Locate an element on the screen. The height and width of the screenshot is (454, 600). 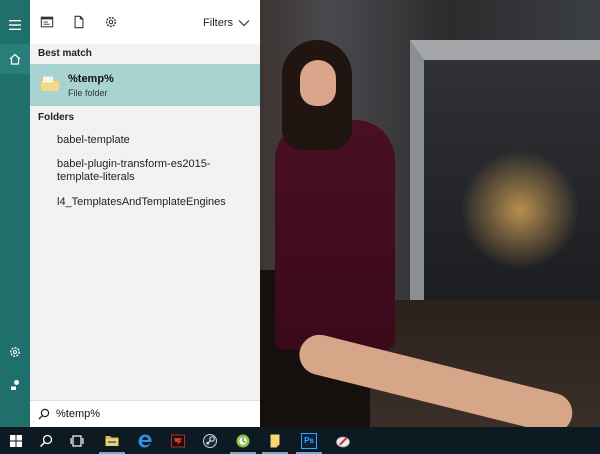
wallpaper-figure-dress is located at coordinates (335, 235).